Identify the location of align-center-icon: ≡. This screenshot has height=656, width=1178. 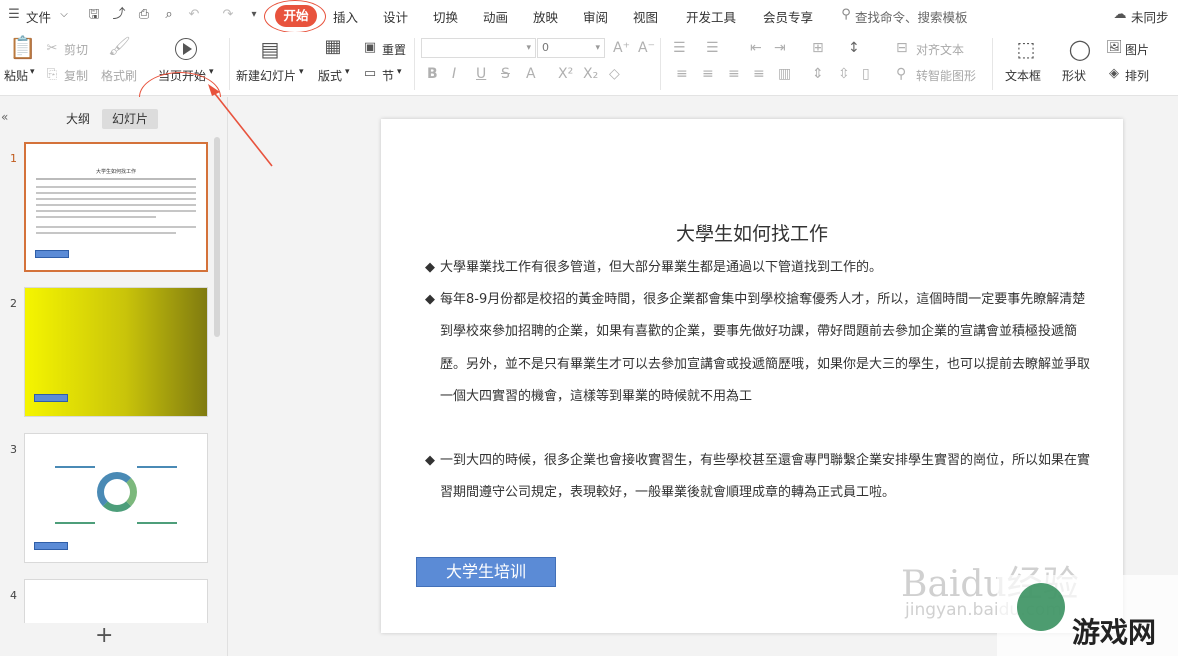
(708, 74).